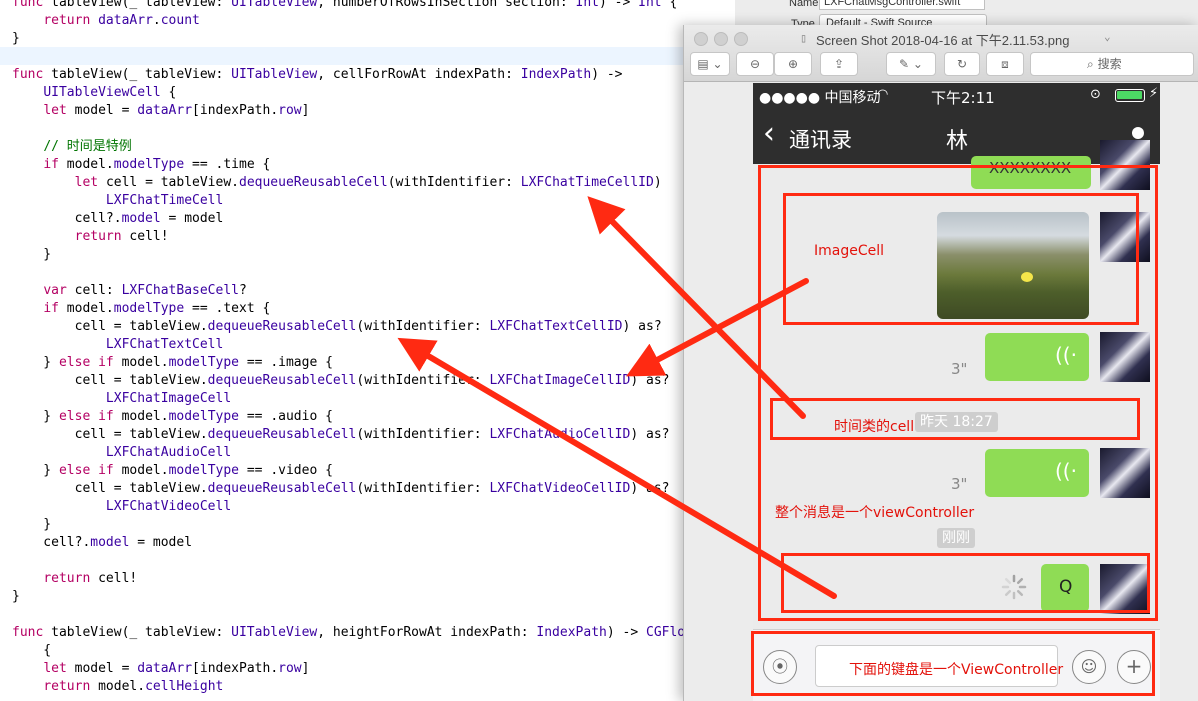 The width and height of the screenshot is (1198, 701). What do you see at coordinates (911, 64) in the screenshot?
I see `markup-button: ✎ ⌄` at bounding box center [911, 64].